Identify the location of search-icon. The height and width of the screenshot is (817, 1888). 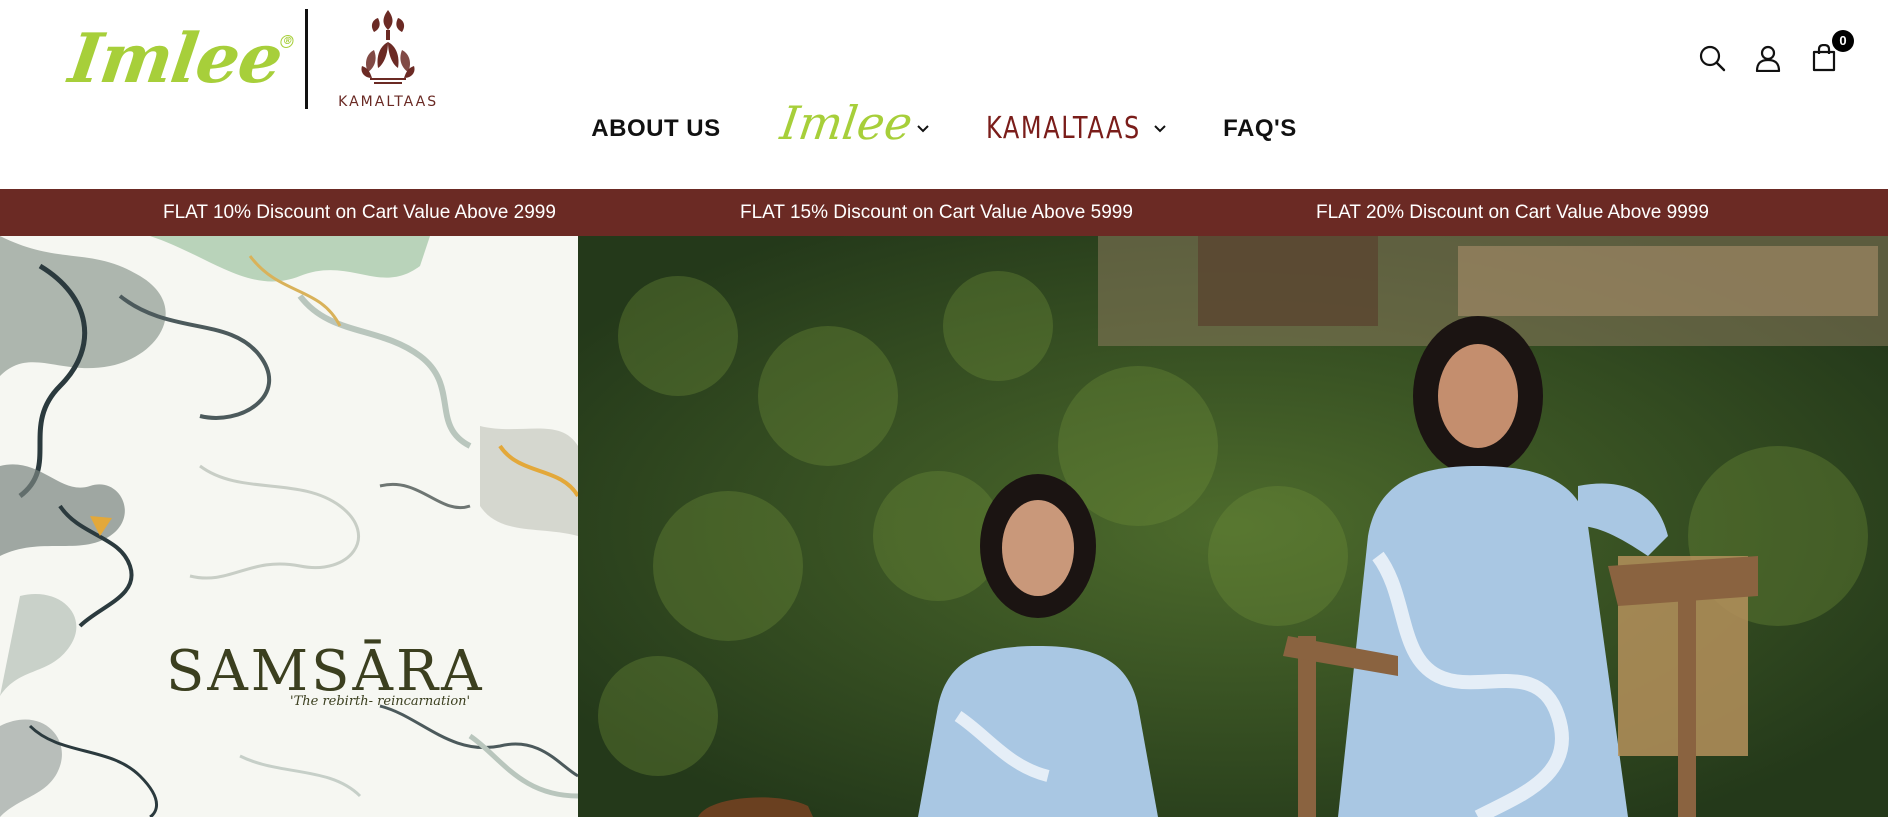
(1712, 58).